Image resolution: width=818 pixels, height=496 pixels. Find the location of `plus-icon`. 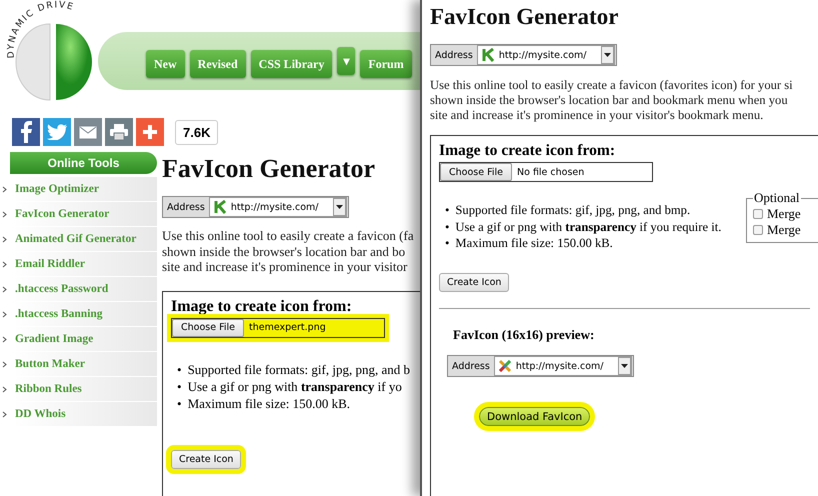

plus-icon is located at coordinates (150, 132).